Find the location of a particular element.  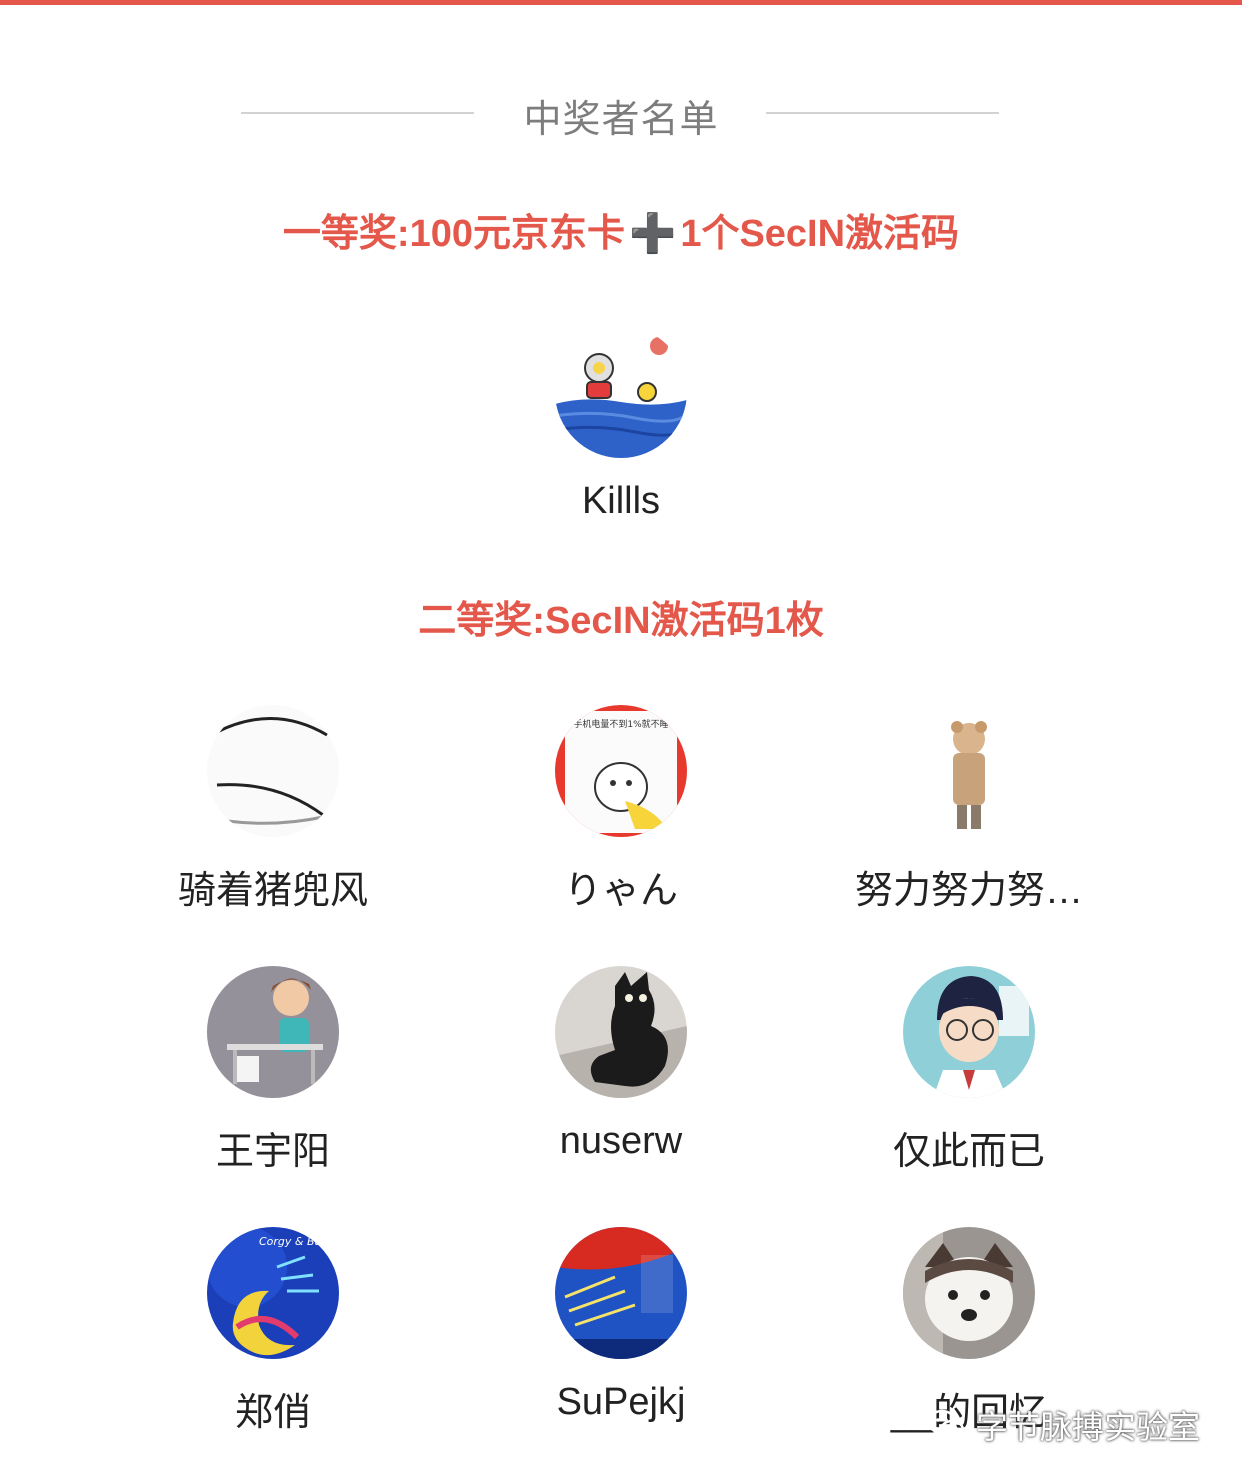

winner-card: Killls is located at coordinates (621, 424).